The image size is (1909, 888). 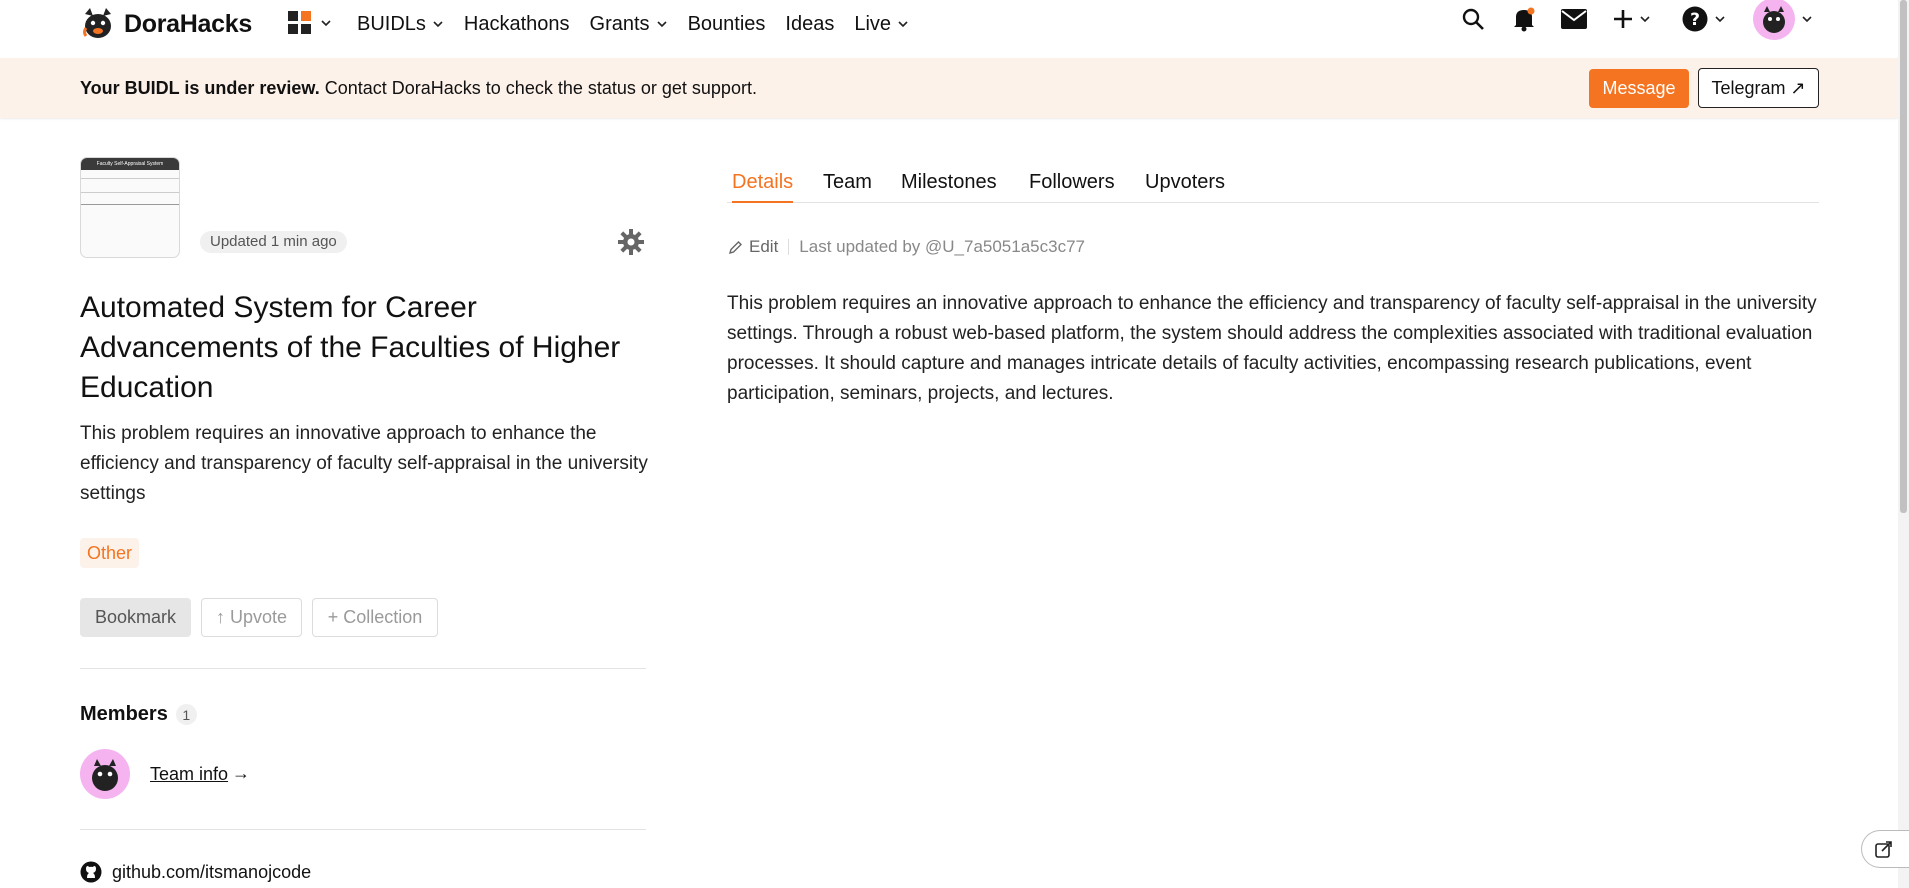 I want to click on nav-item-label: Ideas, so click(x=810, y=23).